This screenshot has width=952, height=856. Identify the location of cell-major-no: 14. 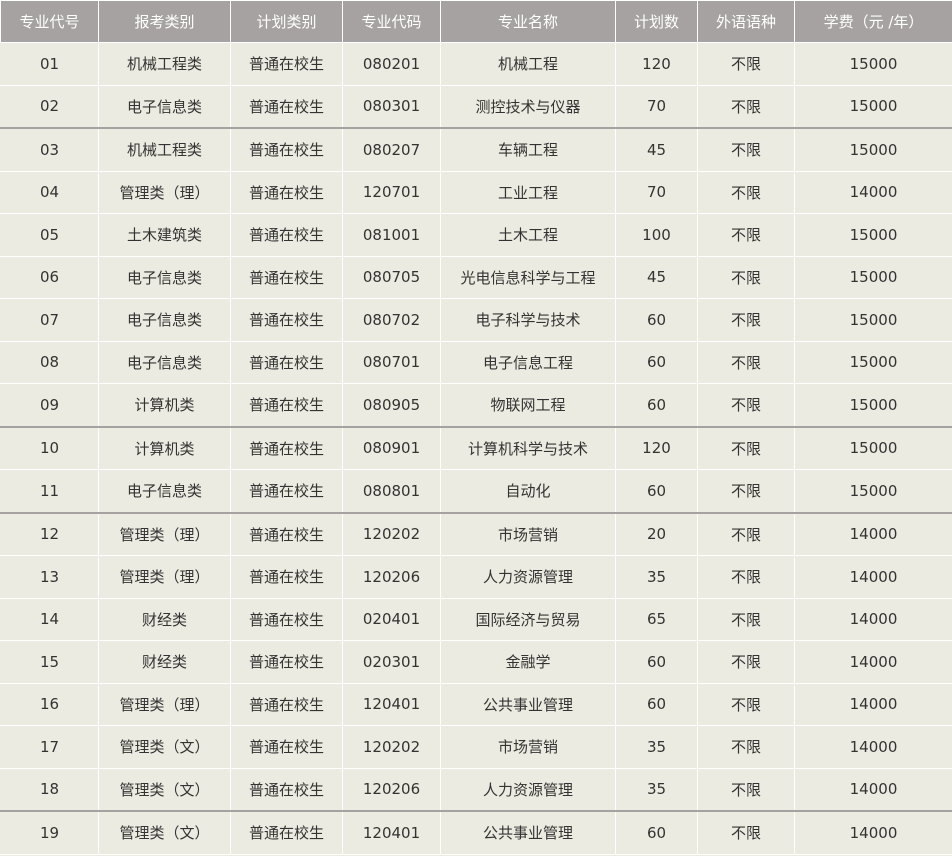
(49, 619).